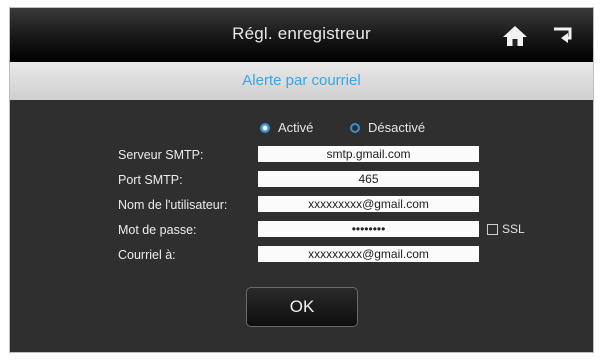  What do you see at coordinates (368, 154) in the screenshot?
I see `smtp-server-input: smtp.gmail.com` at bounding box center [368, 154].